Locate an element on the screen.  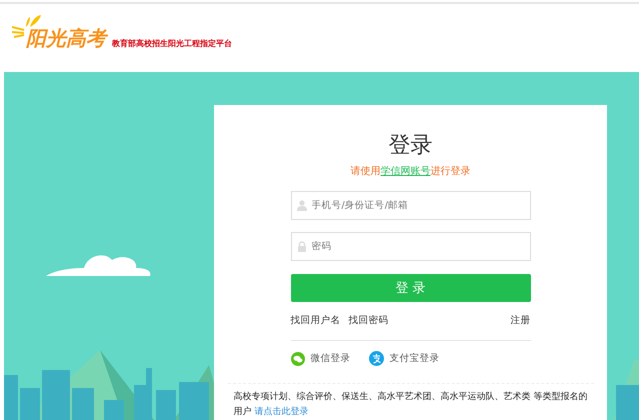
tagline: 教育部高校招生阳光工程指定平台 is located at coordinates (172, 43).